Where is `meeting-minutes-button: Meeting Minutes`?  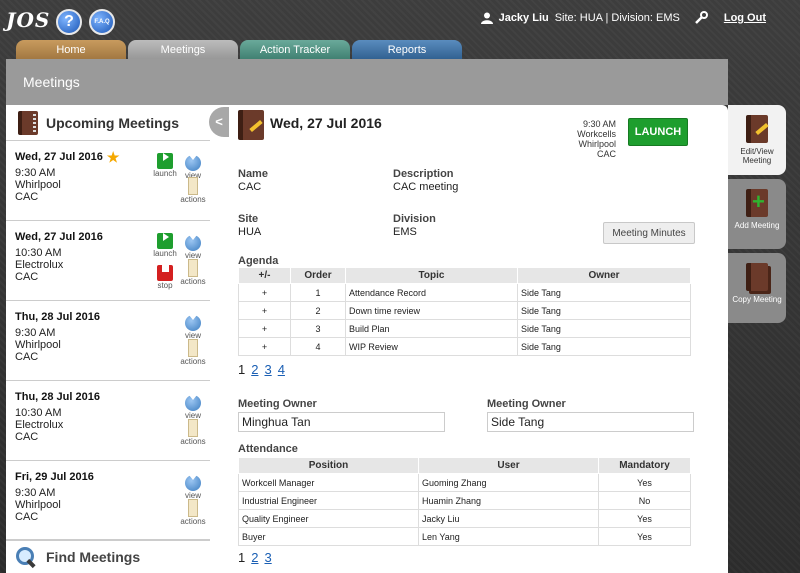
meeting-minutes-button: Meeting Minutes is located at coordinates (649, 233).